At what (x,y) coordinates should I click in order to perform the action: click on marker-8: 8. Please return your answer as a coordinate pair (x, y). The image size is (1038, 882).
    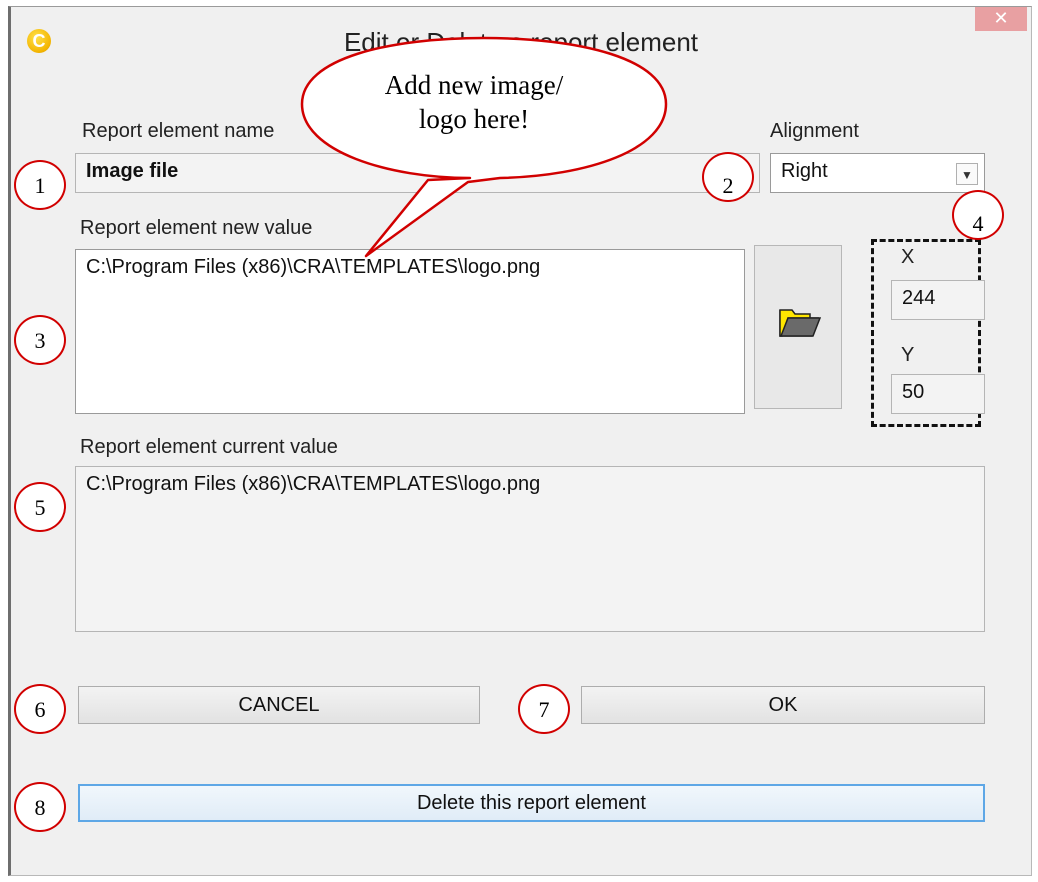
    Looking at the image, I should click on (40, 807).